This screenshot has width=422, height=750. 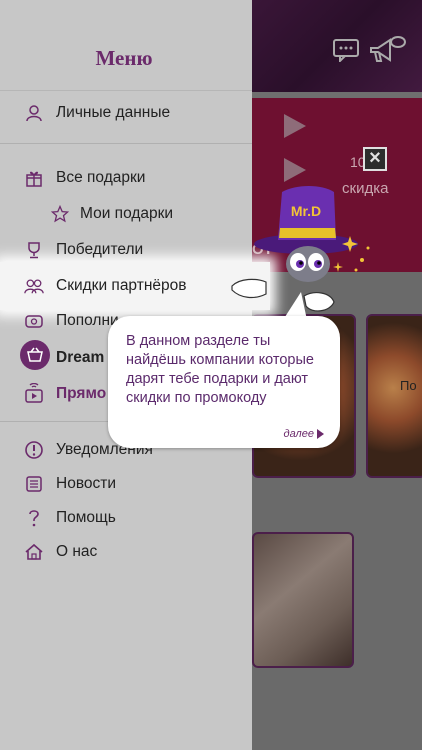 I want to click on chevron-right-icon, so click(x=320, y=434).